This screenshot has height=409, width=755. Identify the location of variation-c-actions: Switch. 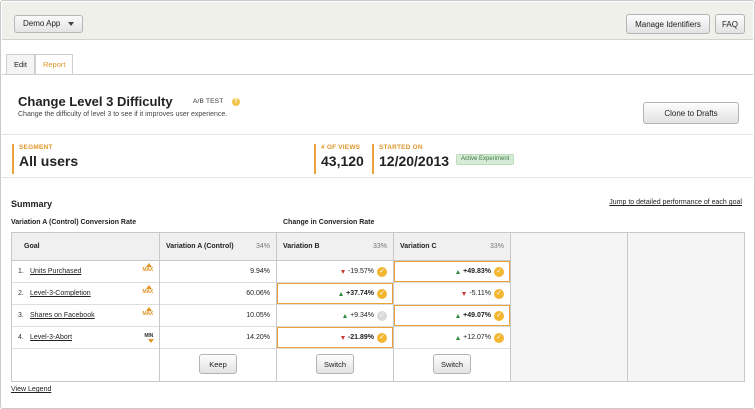
(452, 364).